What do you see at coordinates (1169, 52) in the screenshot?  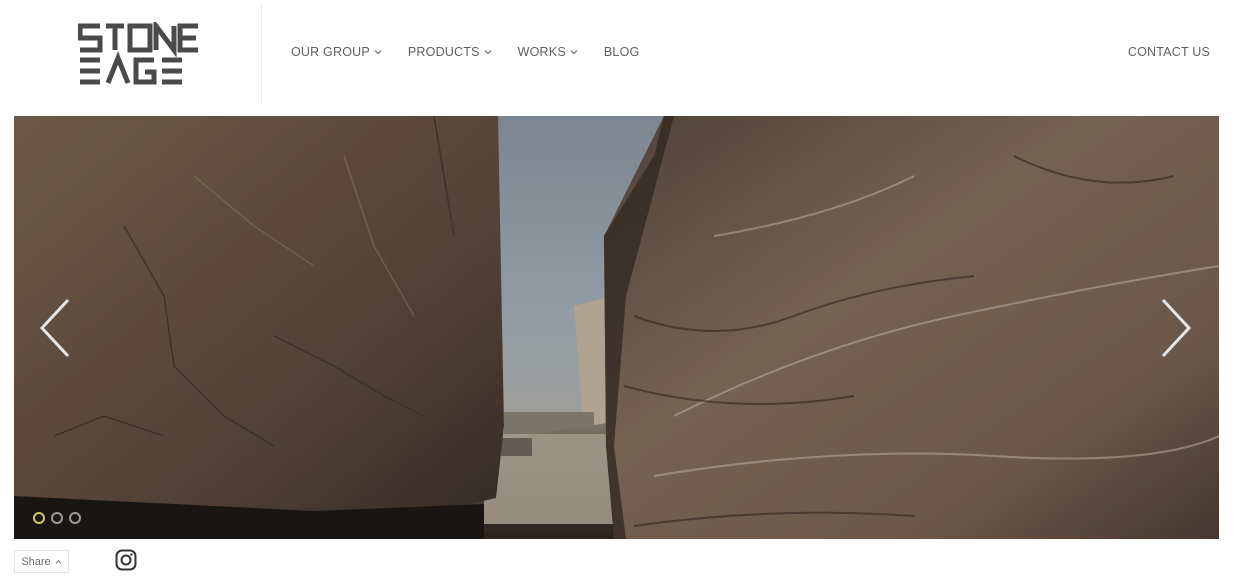 I see `nav-contact-us: CONTACT US` at bounding box center [1169, 52].